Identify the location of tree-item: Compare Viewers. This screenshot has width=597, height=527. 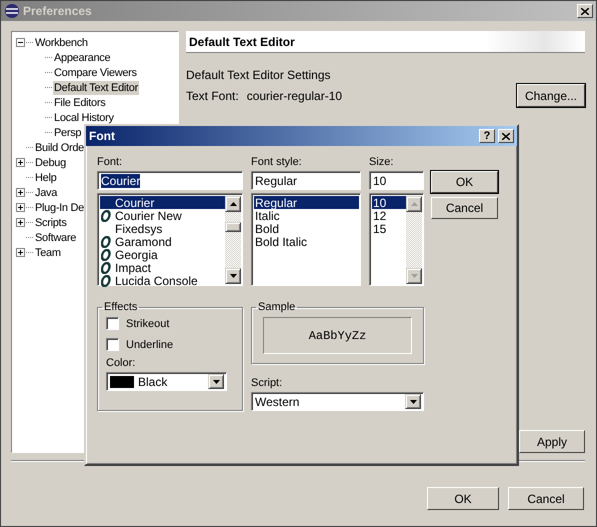
(95, 73).